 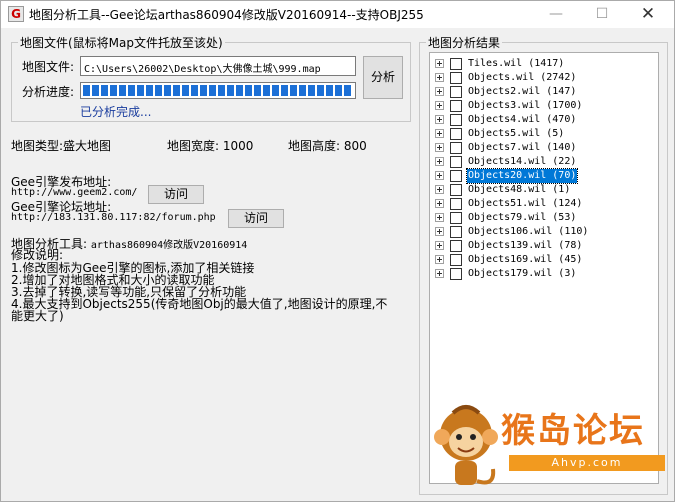 I want to click on map-height: 地图高度: 800, so click(x=327, y=145).